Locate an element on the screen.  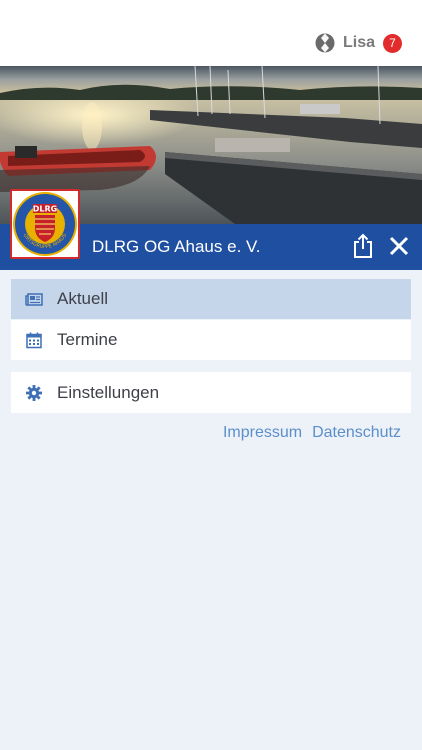
footer-links: Impressum Datenschutz is located at coordinates (312, 433).